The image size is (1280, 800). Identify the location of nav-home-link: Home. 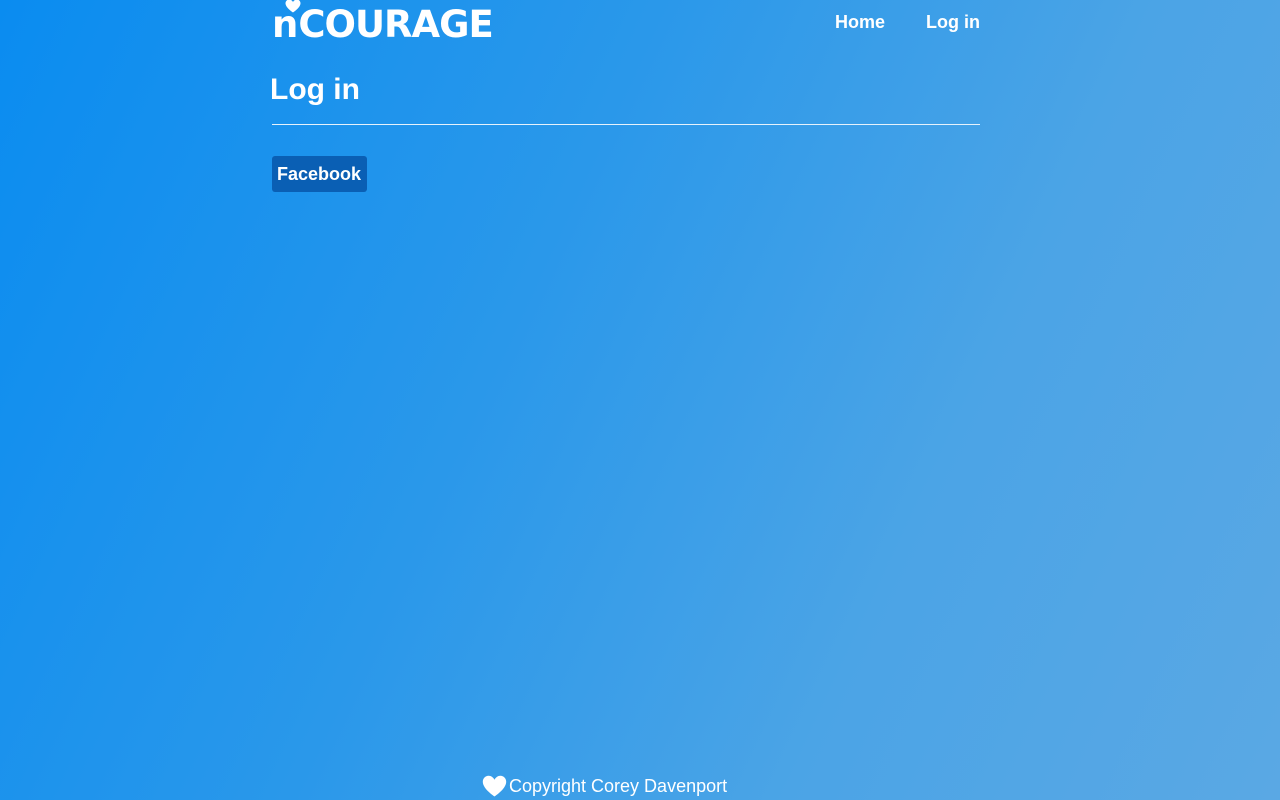
(860, 22).